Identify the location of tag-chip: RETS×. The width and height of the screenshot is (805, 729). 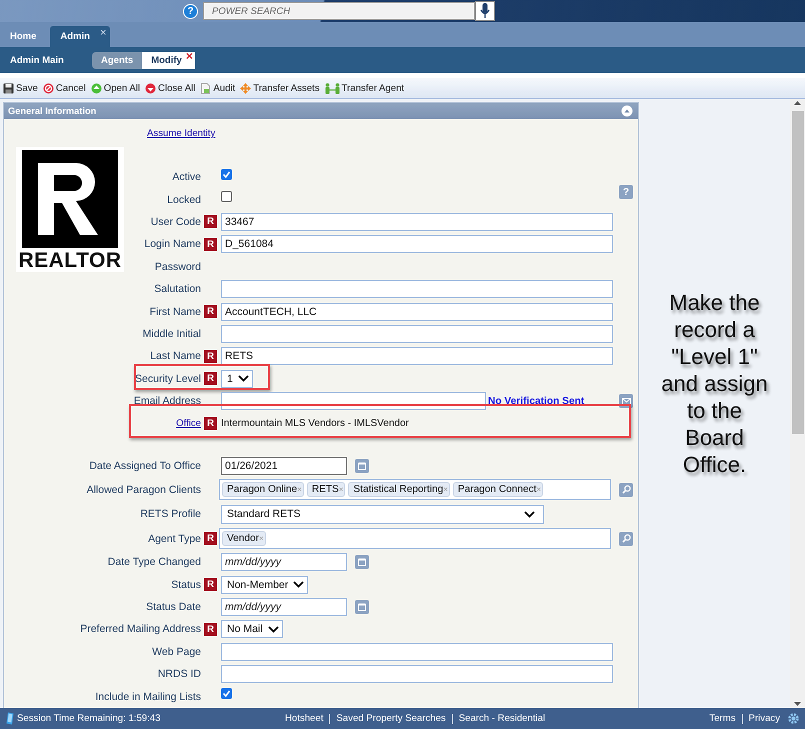
(326, 490).